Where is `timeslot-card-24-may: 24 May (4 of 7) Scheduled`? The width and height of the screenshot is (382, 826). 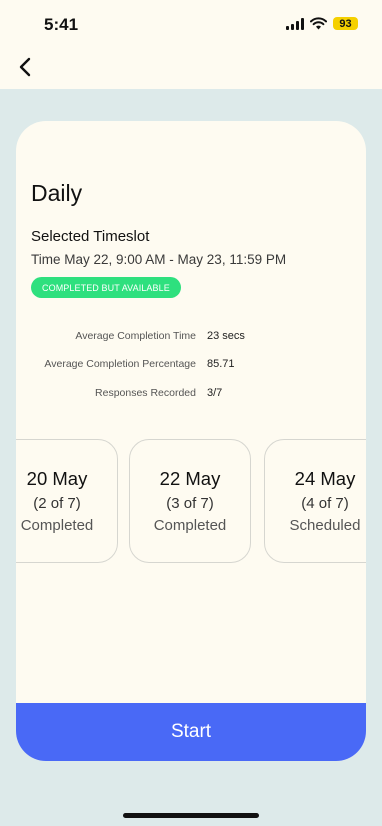
timeslot-card-24-may: 24 May (4 of 7) Scheduled is located at coordinates (315, 501).